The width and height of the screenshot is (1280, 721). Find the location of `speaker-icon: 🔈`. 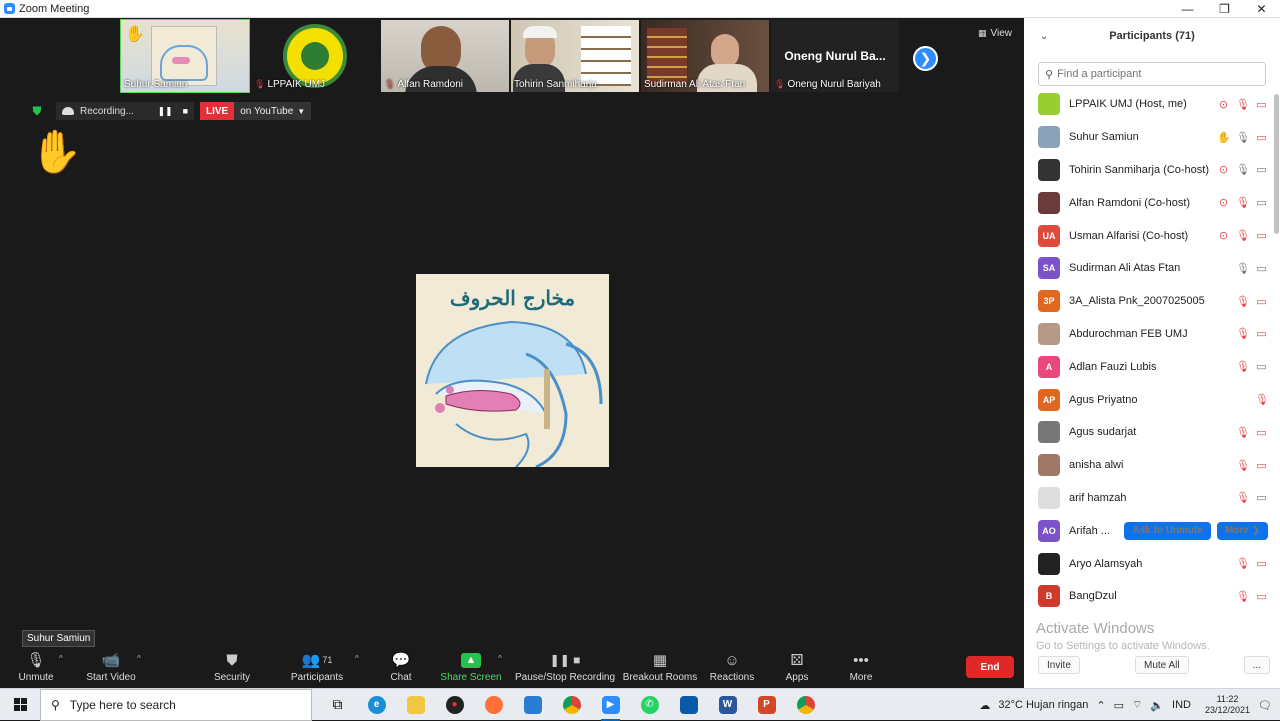

speaker-icon: 🔈 is located at coordinates (1157, 705).